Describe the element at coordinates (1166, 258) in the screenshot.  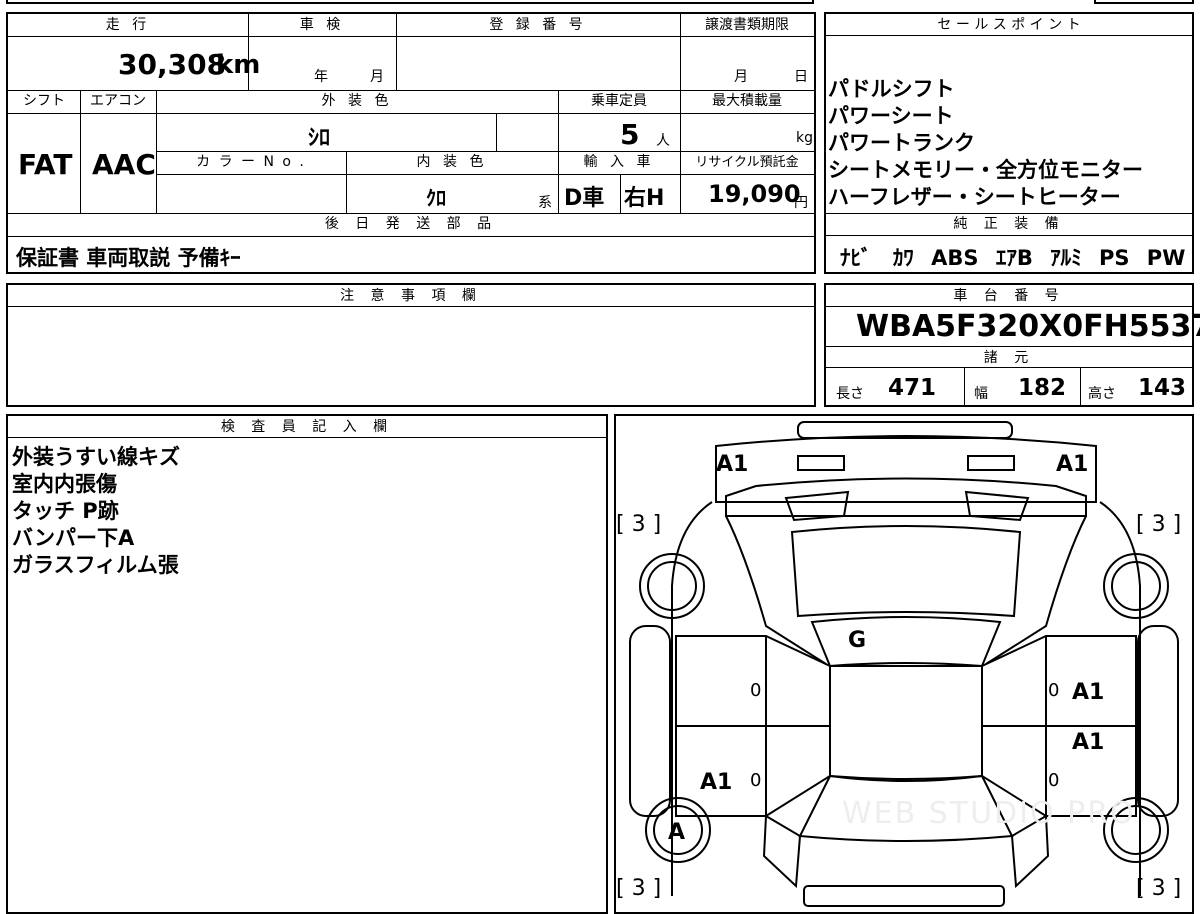
I see `equipment-item: PW` at that location.